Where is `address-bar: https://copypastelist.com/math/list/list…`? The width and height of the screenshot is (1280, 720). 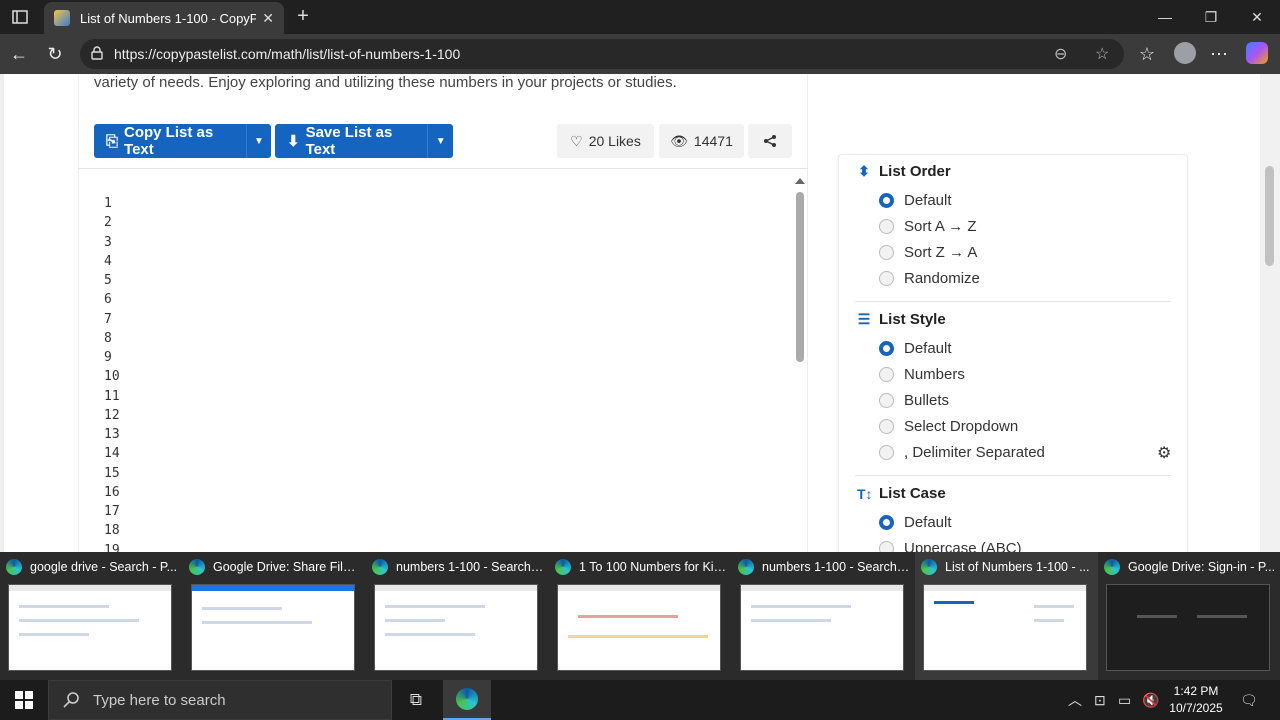 address-bar: https://copypastelist.com/math/list/list… is located at coordinates (602, 54).